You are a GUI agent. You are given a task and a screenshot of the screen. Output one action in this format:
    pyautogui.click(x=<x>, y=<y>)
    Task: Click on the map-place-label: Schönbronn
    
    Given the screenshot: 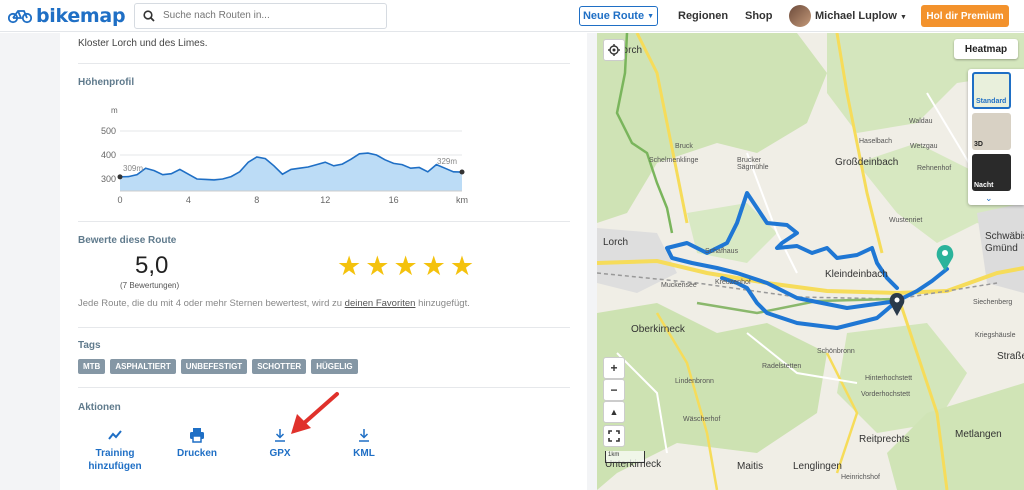 What is the action you would take?
    pyautogui.click(x=836, y=351)
    